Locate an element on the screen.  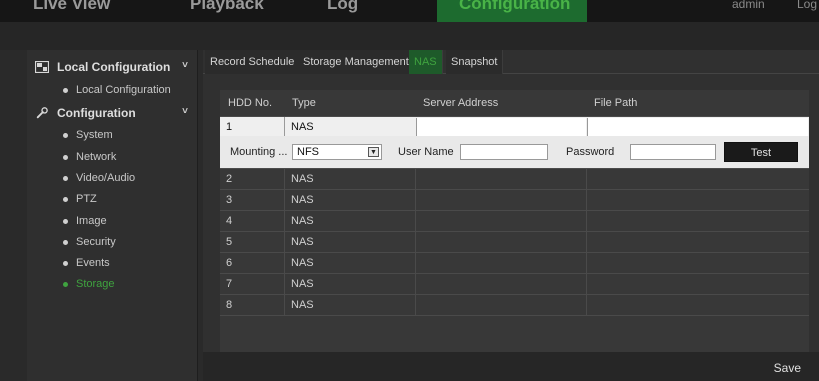
wrench-icon is located at coordinates (42, 113).